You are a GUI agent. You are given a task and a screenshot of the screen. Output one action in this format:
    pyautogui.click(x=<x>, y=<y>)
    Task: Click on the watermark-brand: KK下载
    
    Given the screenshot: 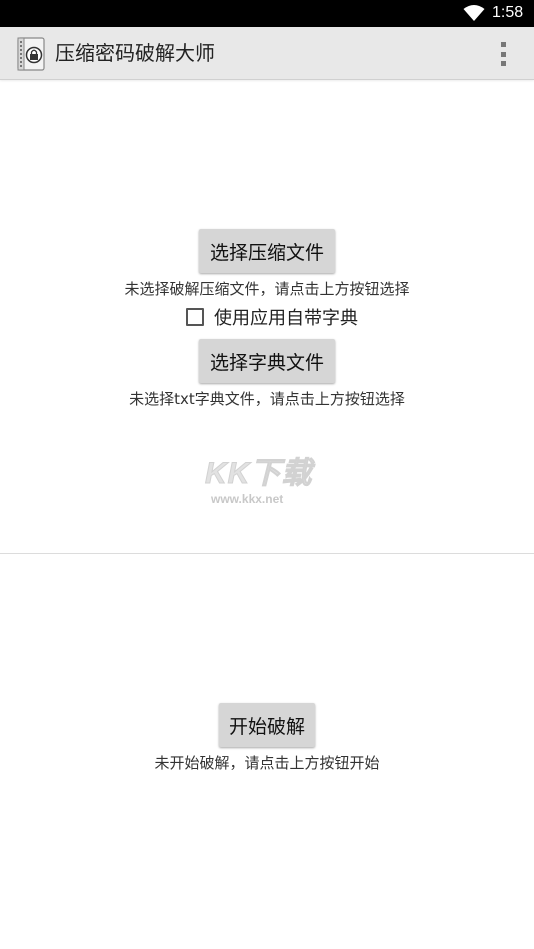 What is the action you would take?
    pyautogui.click(x=259, y=474)
    